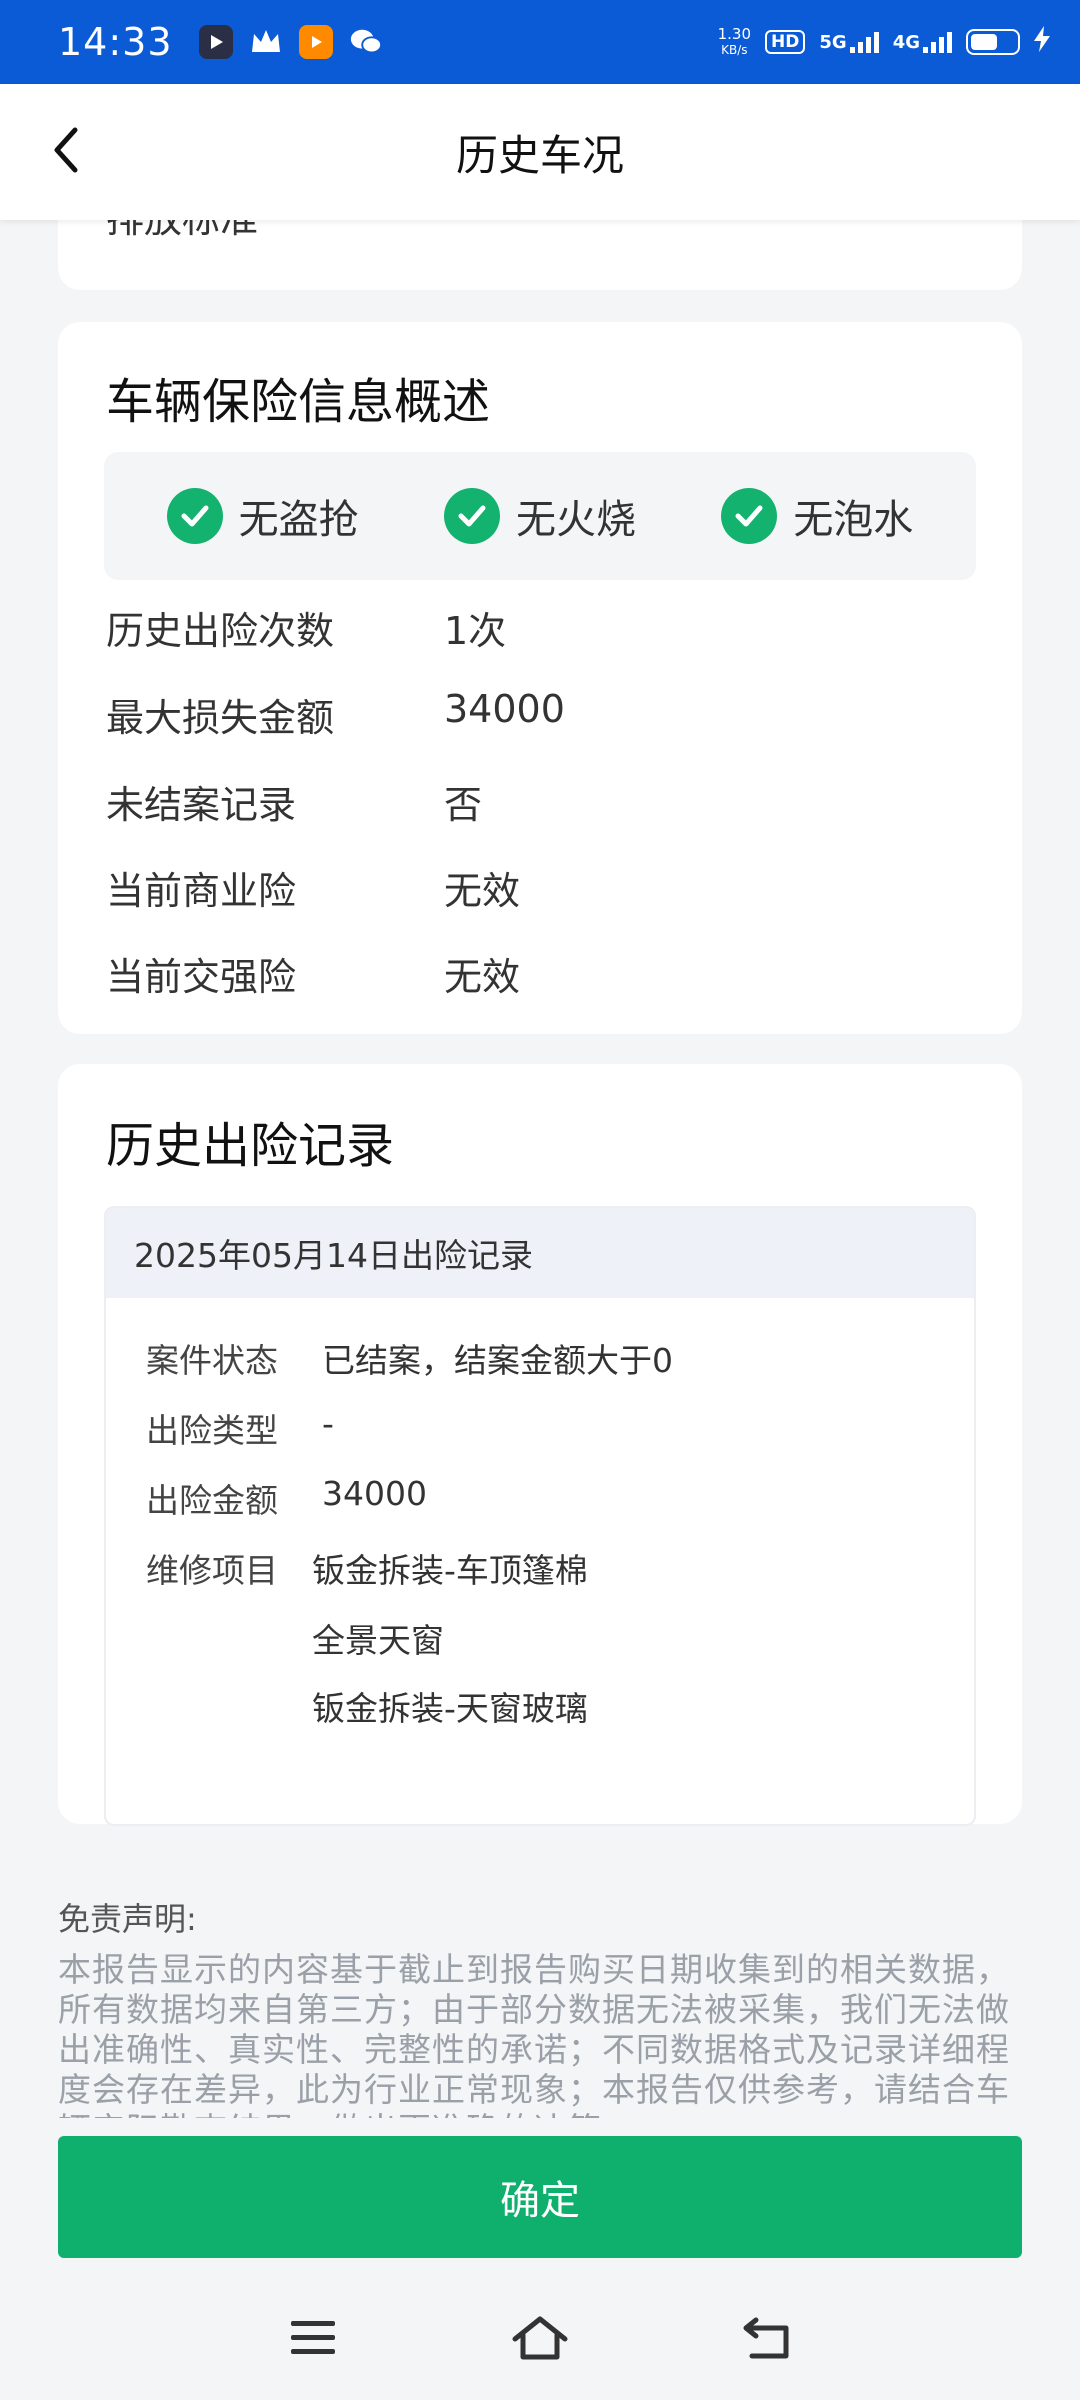 The height and width of the screenshot is (2400, 1080). Describe the element at coordinates (250, 1146) in the screenshot. I see `history-title: 历史出险记录` at that location.